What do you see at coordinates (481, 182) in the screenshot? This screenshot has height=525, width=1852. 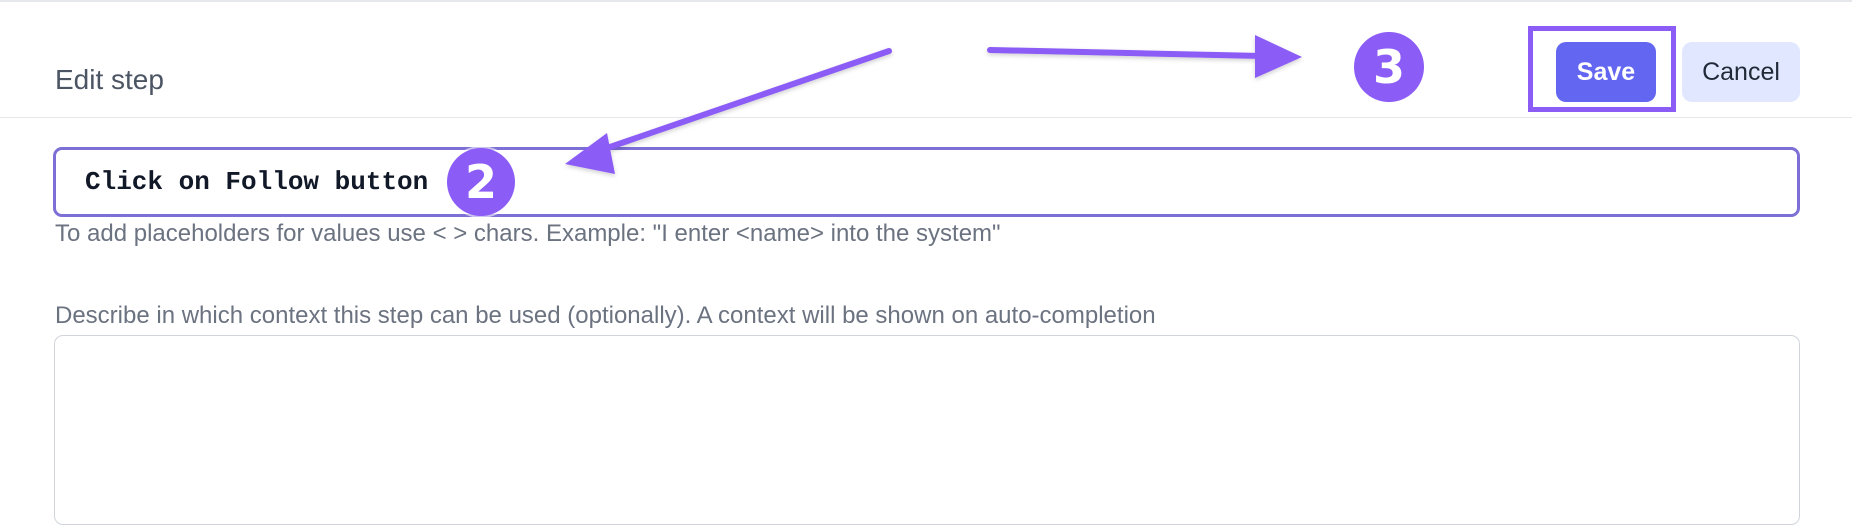 I see `step-badge-2: 2` at bounding box center [481, 182].